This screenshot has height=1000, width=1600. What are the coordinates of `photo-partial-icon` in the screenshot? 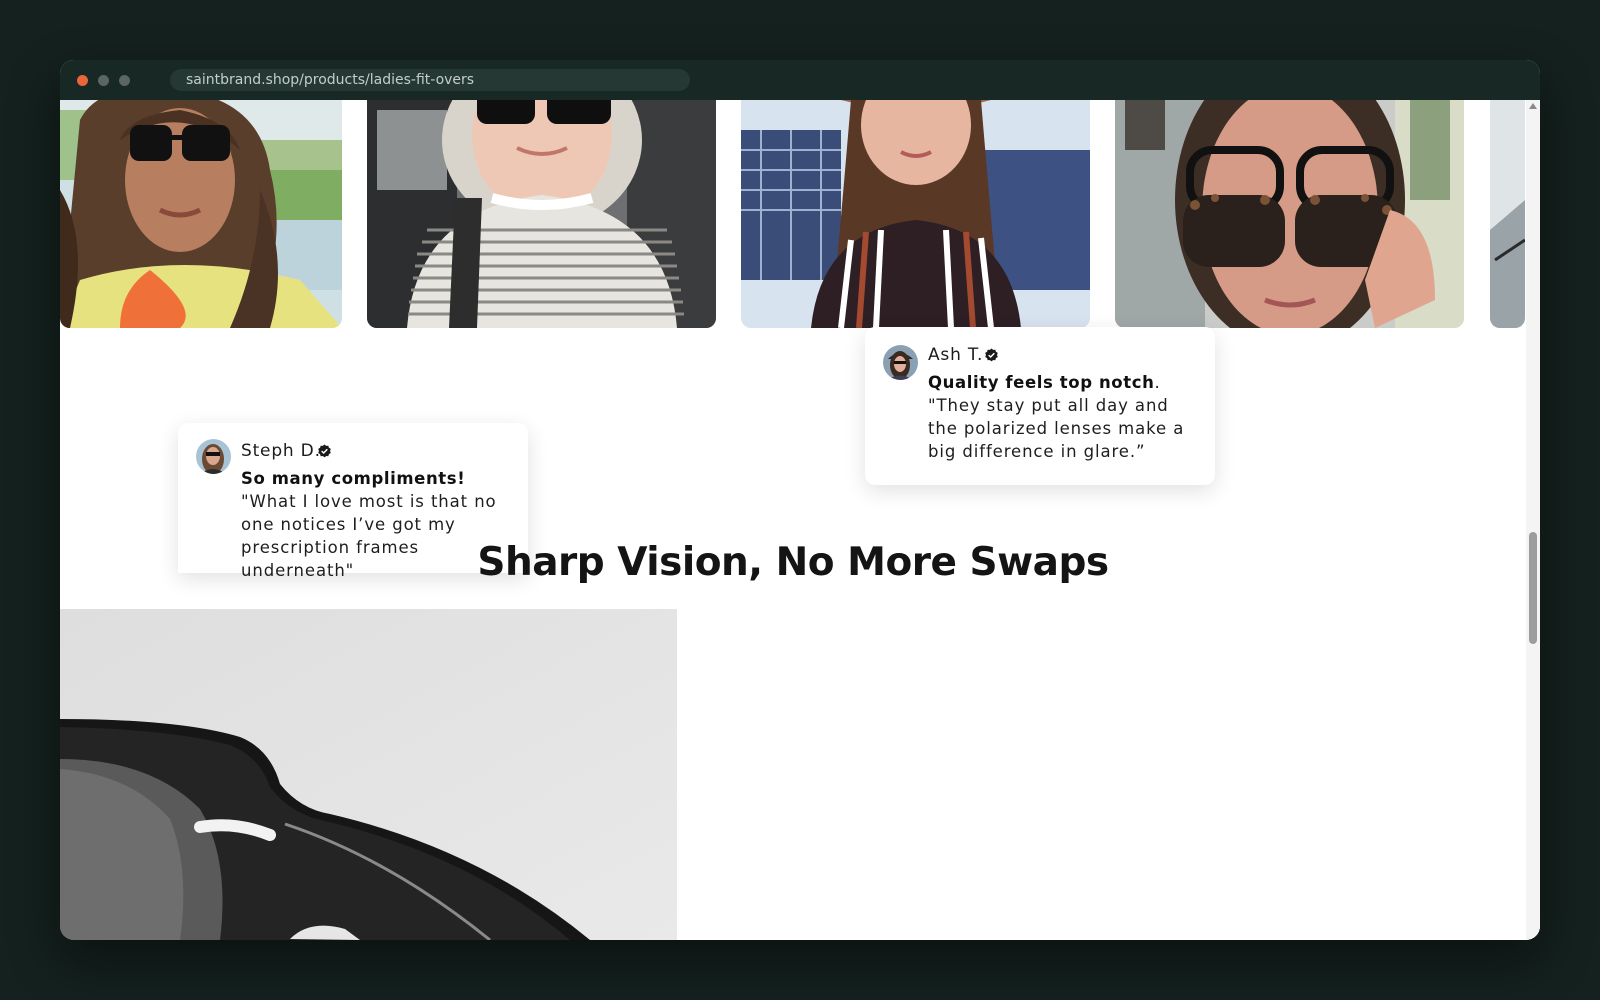 It's located at (1507, 214).